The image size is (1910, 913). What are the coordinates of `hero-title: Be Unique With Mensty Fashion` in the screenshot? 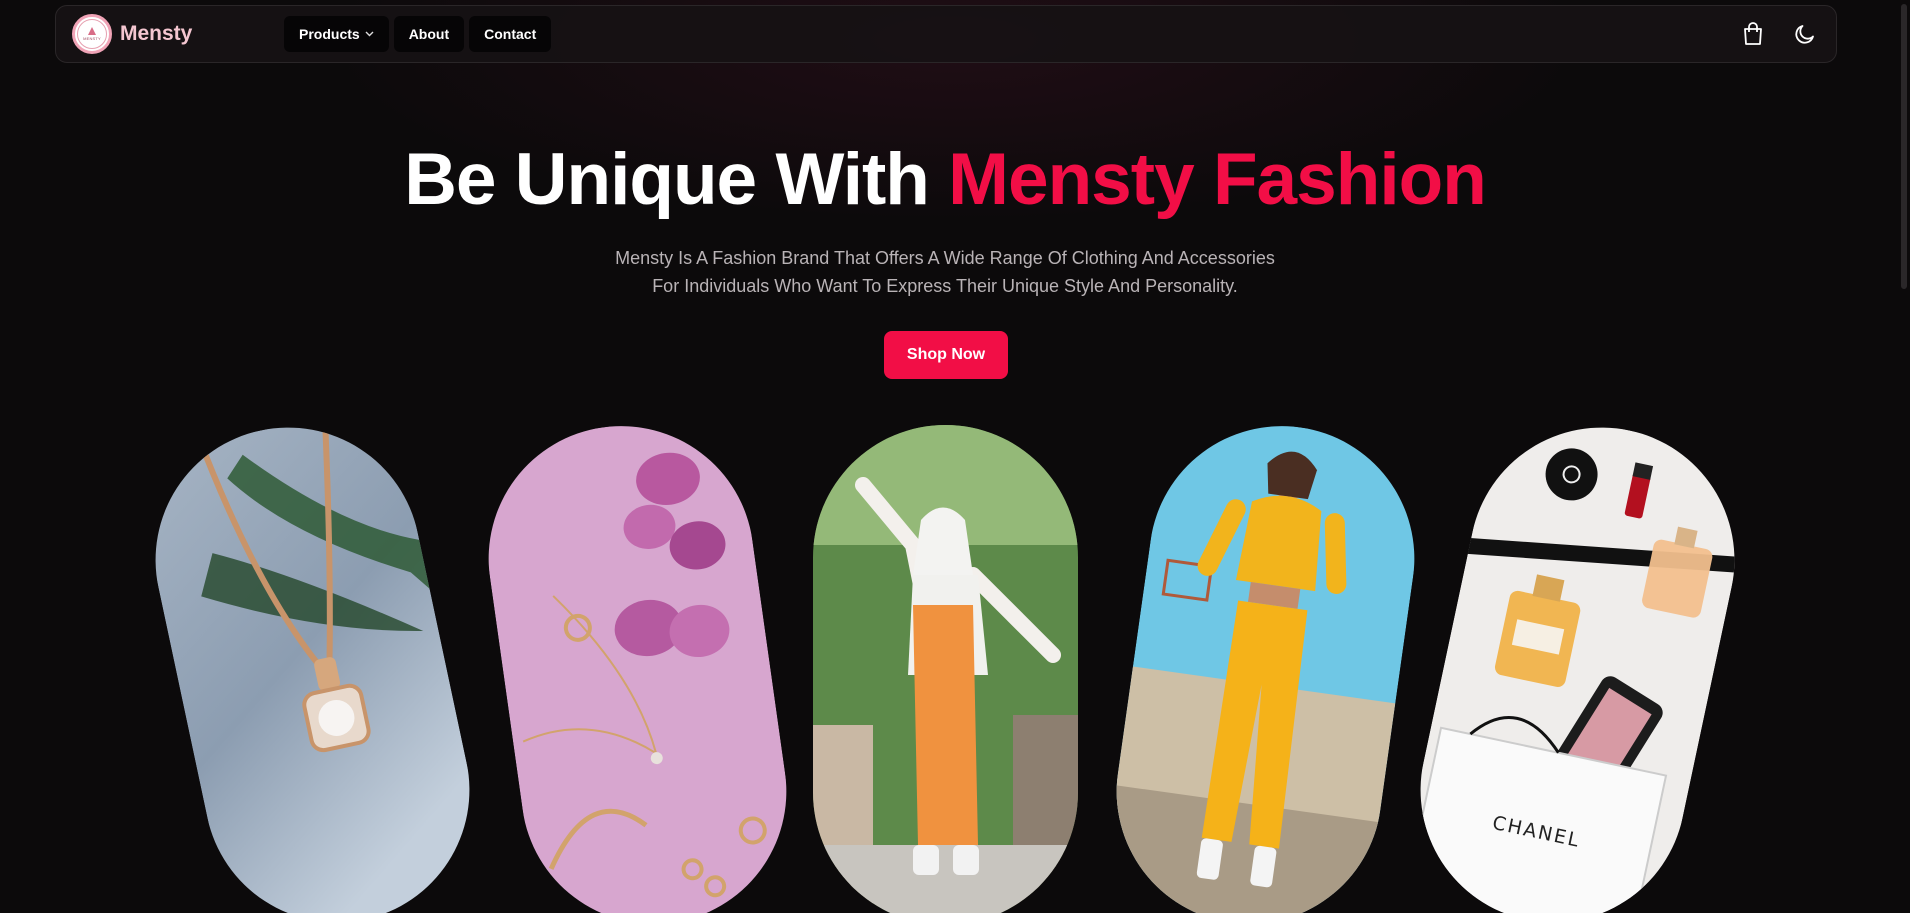 It's located at (945, 179).